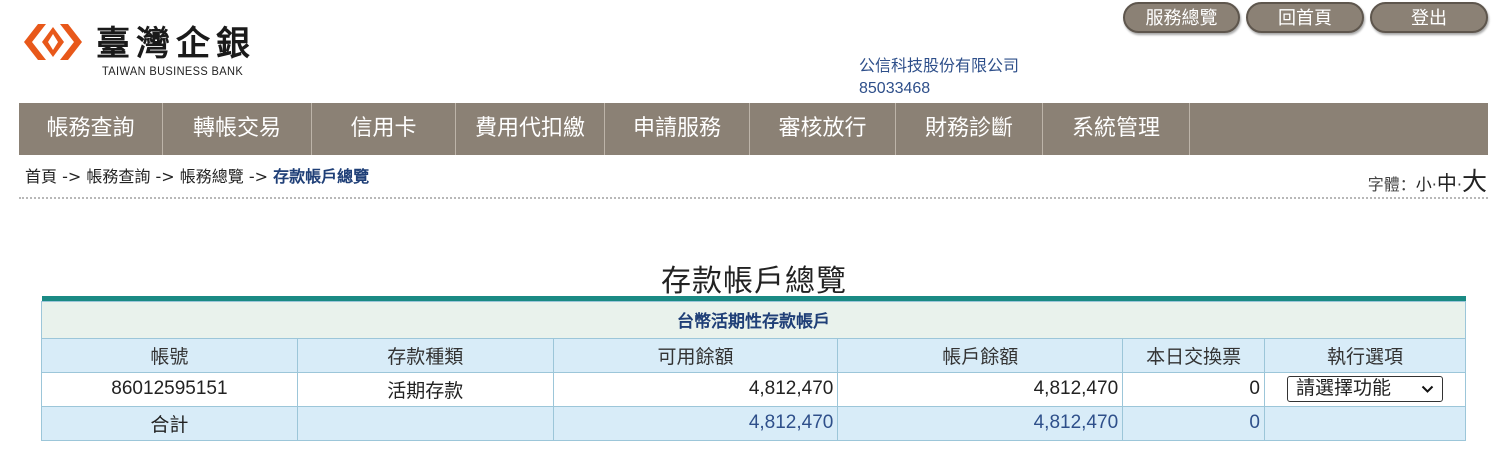 The image size is (1508, 458). What do you see at coordinates (677, 129) in the screenshot?
I see `nav-item-application: 申請服務` at bounding box center [677, 129].